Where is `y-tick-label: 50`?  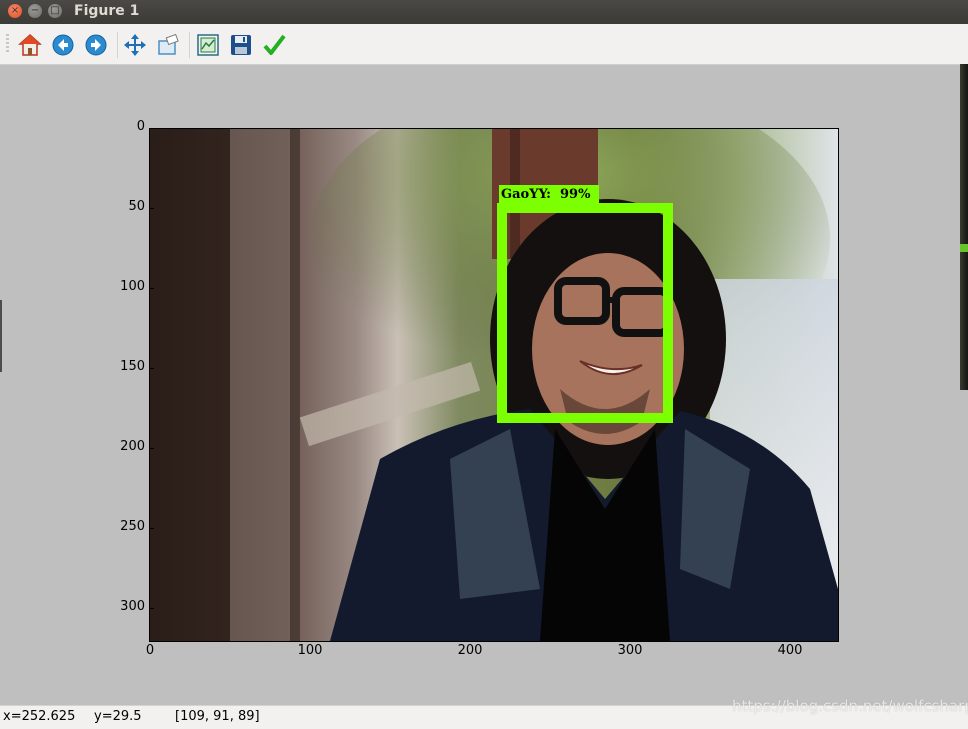
y-tick-label: 50 is located at coordinates (136, 206).